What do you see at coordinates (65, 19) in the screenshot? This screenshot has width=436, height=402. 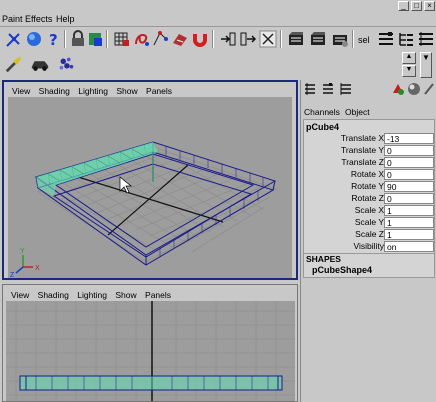 I see `menu-help: Help` at bounding box center [65, 19].